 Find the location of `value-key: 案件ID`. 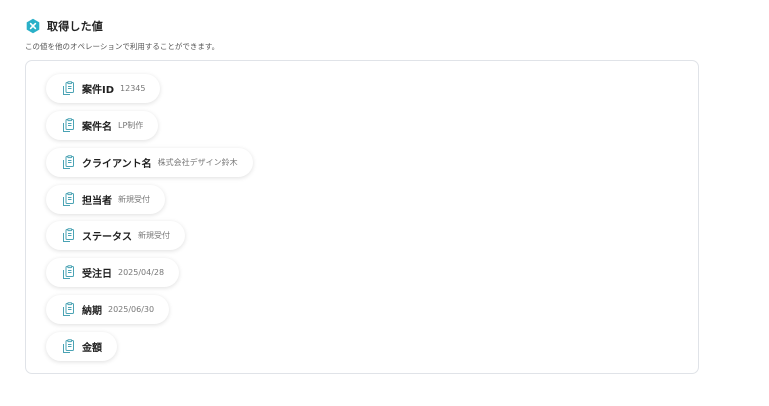

value-key: 案件ID is located at coordinates (98, 90).